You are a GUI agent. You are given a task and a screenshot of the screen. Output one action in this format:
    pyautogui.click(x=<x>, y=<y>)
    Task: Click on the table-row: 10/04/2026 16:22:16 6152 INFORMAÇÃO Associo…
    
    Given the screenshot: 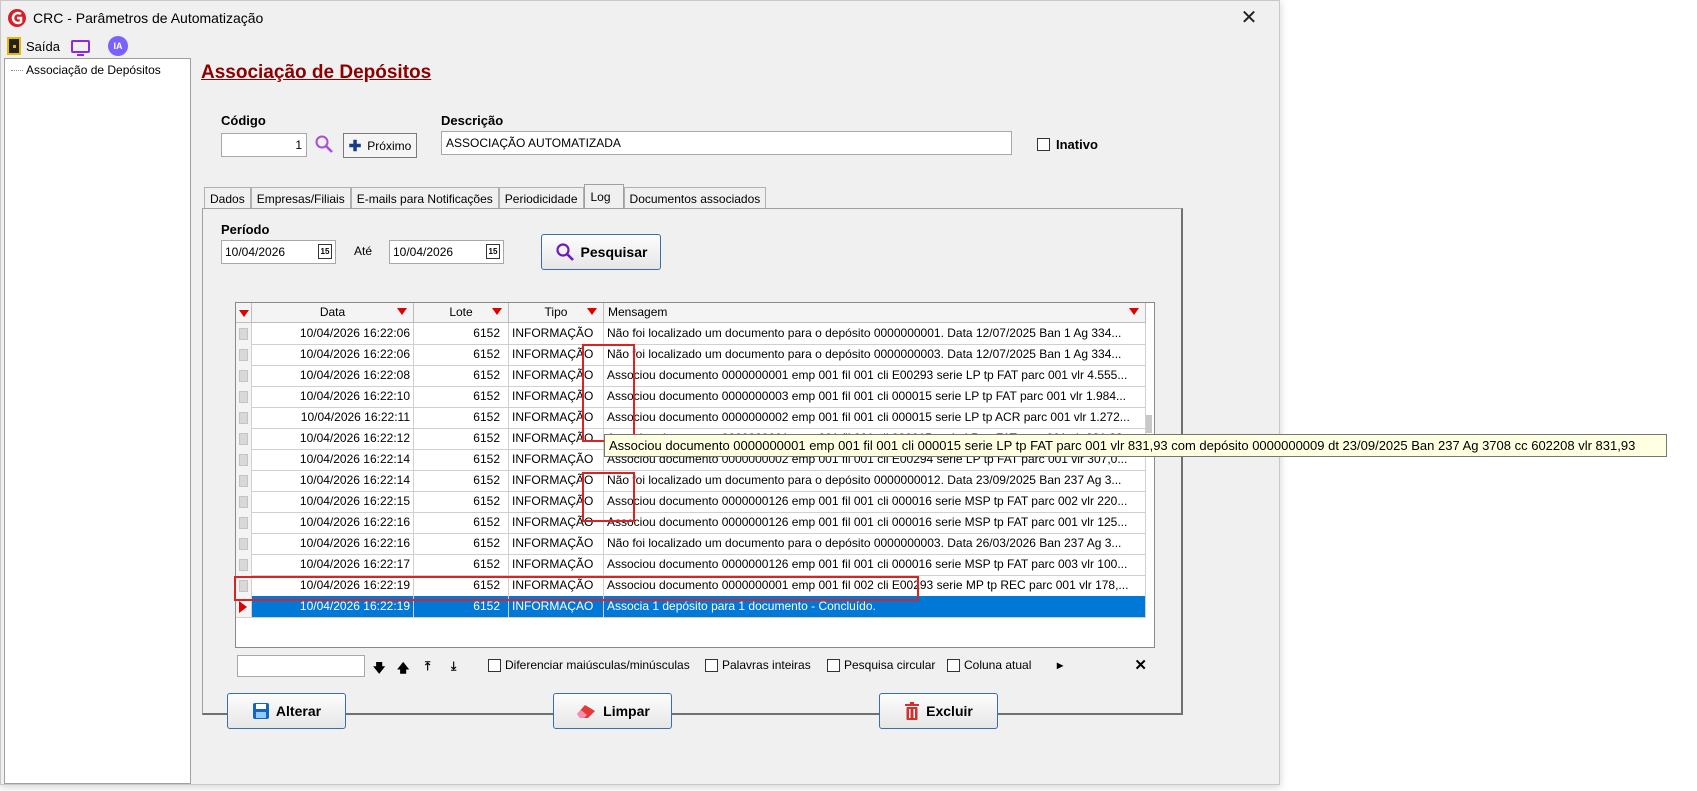 What is the action you would take?
    pyautogui.click(x=695, y=523)
    